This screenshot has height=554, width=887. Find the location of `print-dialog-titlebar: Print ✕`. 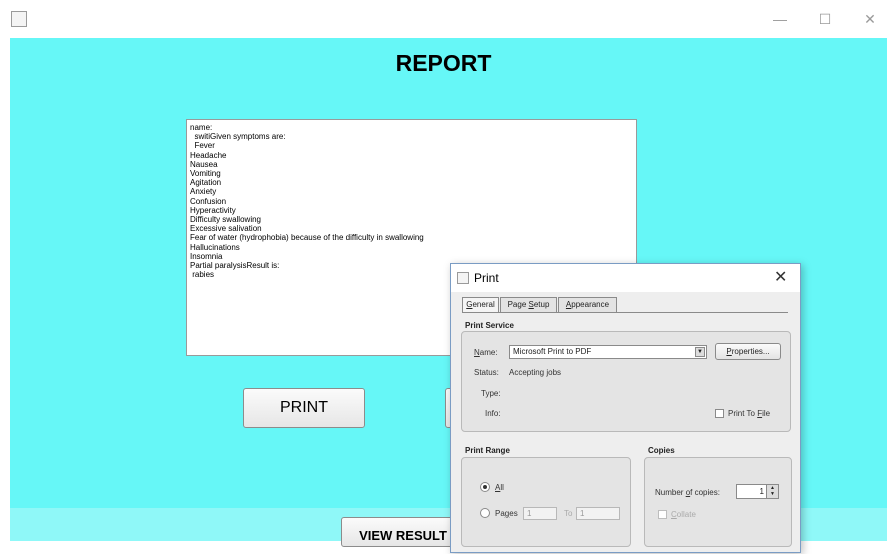

print-dialog-titlebar: Print ✕ is located at coordinates (625, 278).